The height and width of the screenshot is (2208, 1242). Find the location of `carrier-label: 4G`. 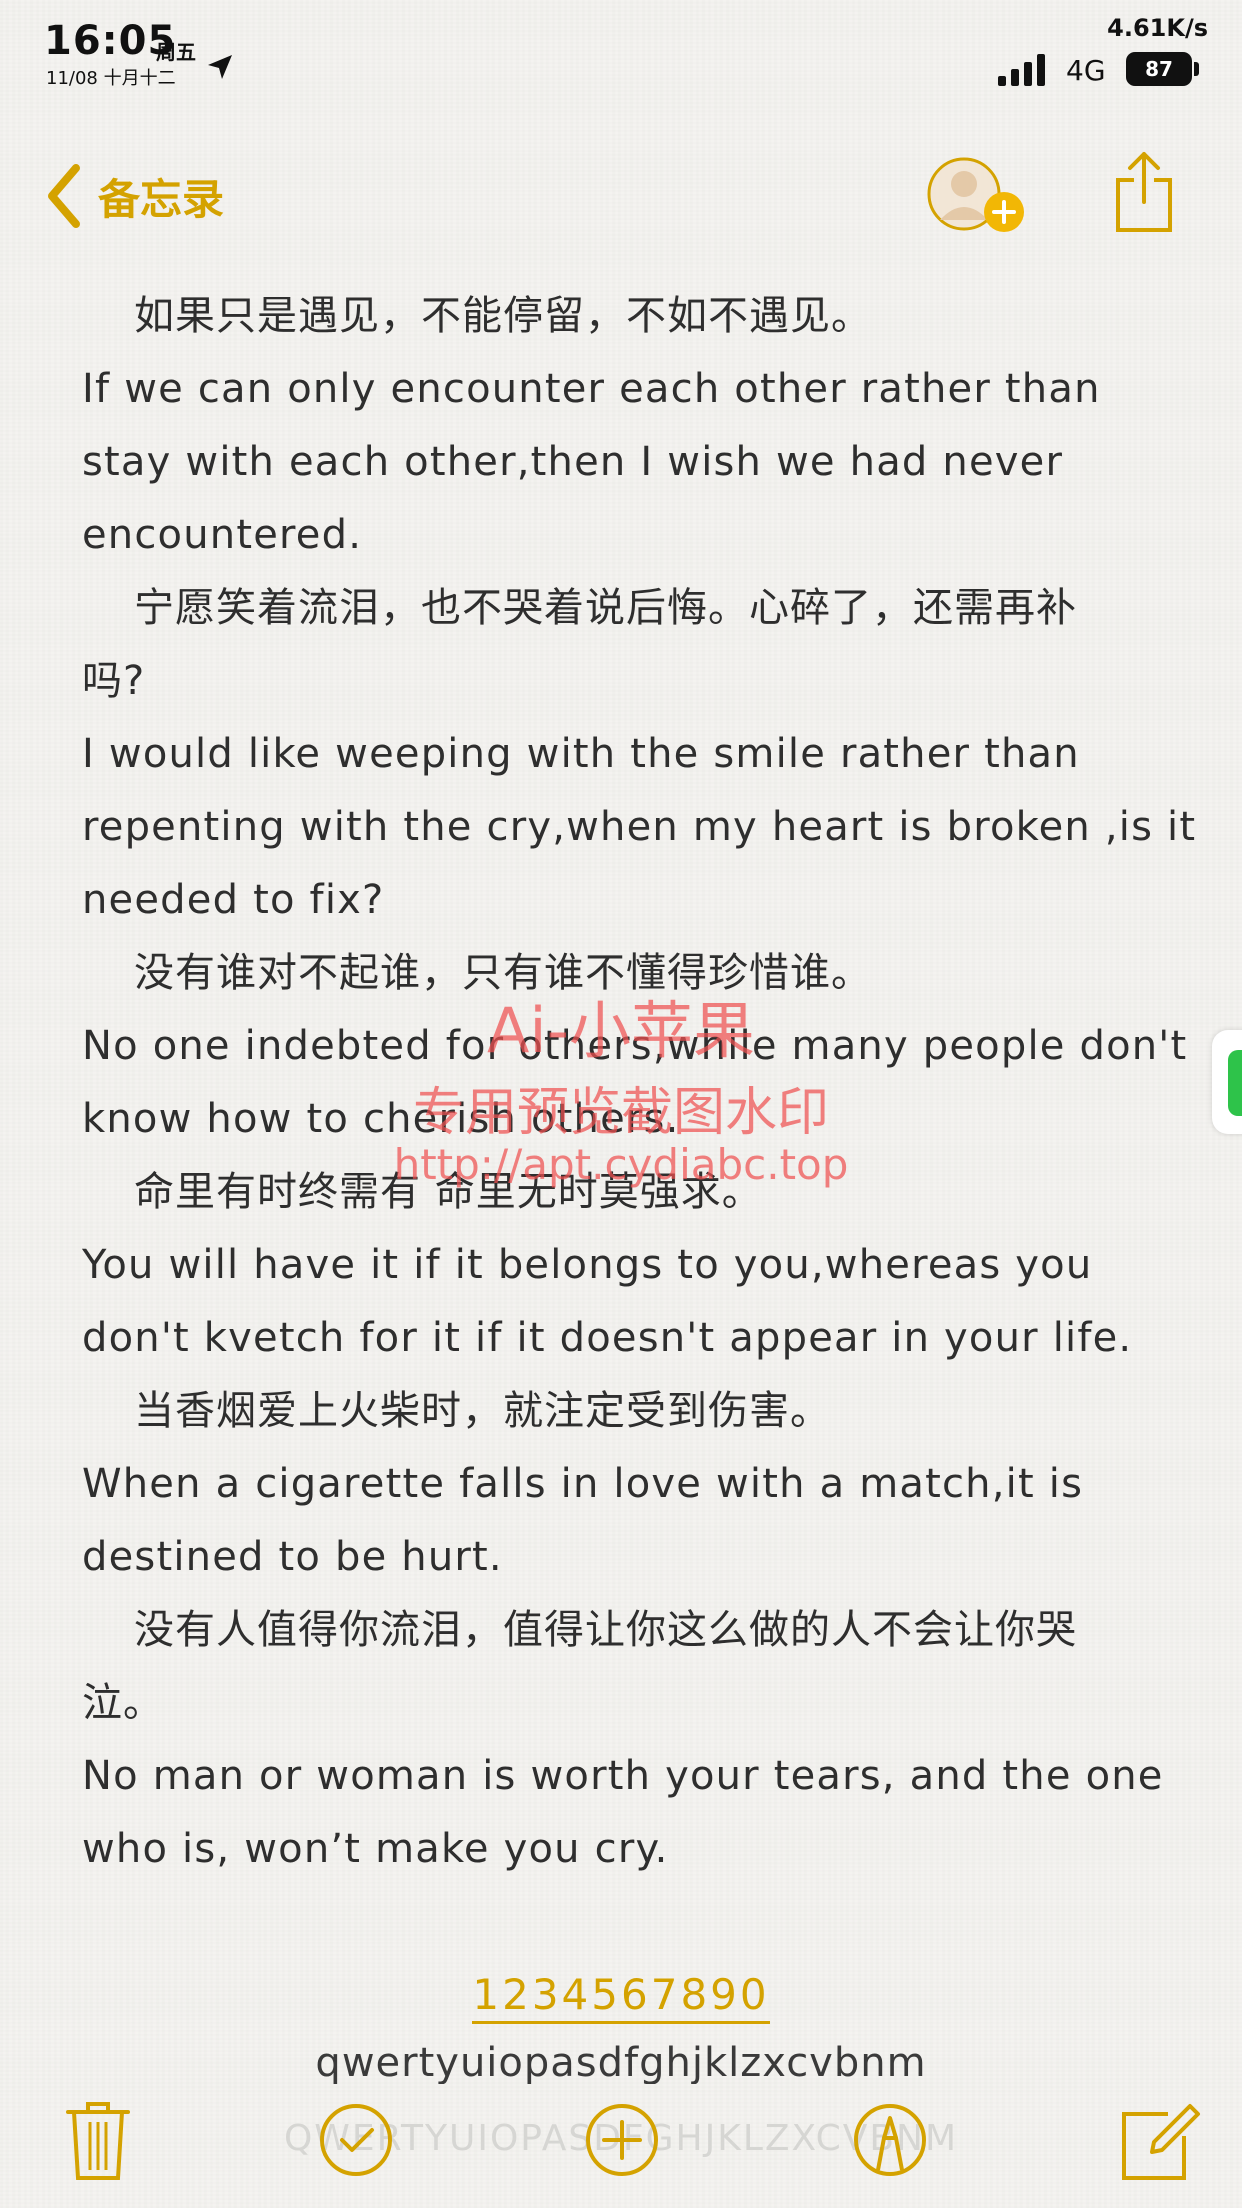

carrier-label: 4G is located at coordinates (1086, 70).